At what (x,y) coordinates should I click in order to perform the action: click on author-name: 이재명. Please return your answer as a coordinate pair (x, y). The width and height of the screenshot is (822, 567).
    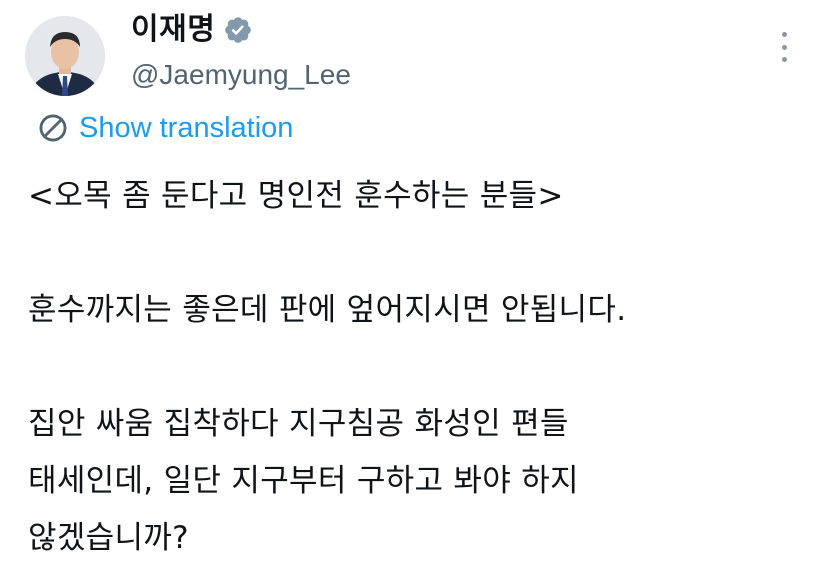
    Looking at the image, I should click on (173, 30).